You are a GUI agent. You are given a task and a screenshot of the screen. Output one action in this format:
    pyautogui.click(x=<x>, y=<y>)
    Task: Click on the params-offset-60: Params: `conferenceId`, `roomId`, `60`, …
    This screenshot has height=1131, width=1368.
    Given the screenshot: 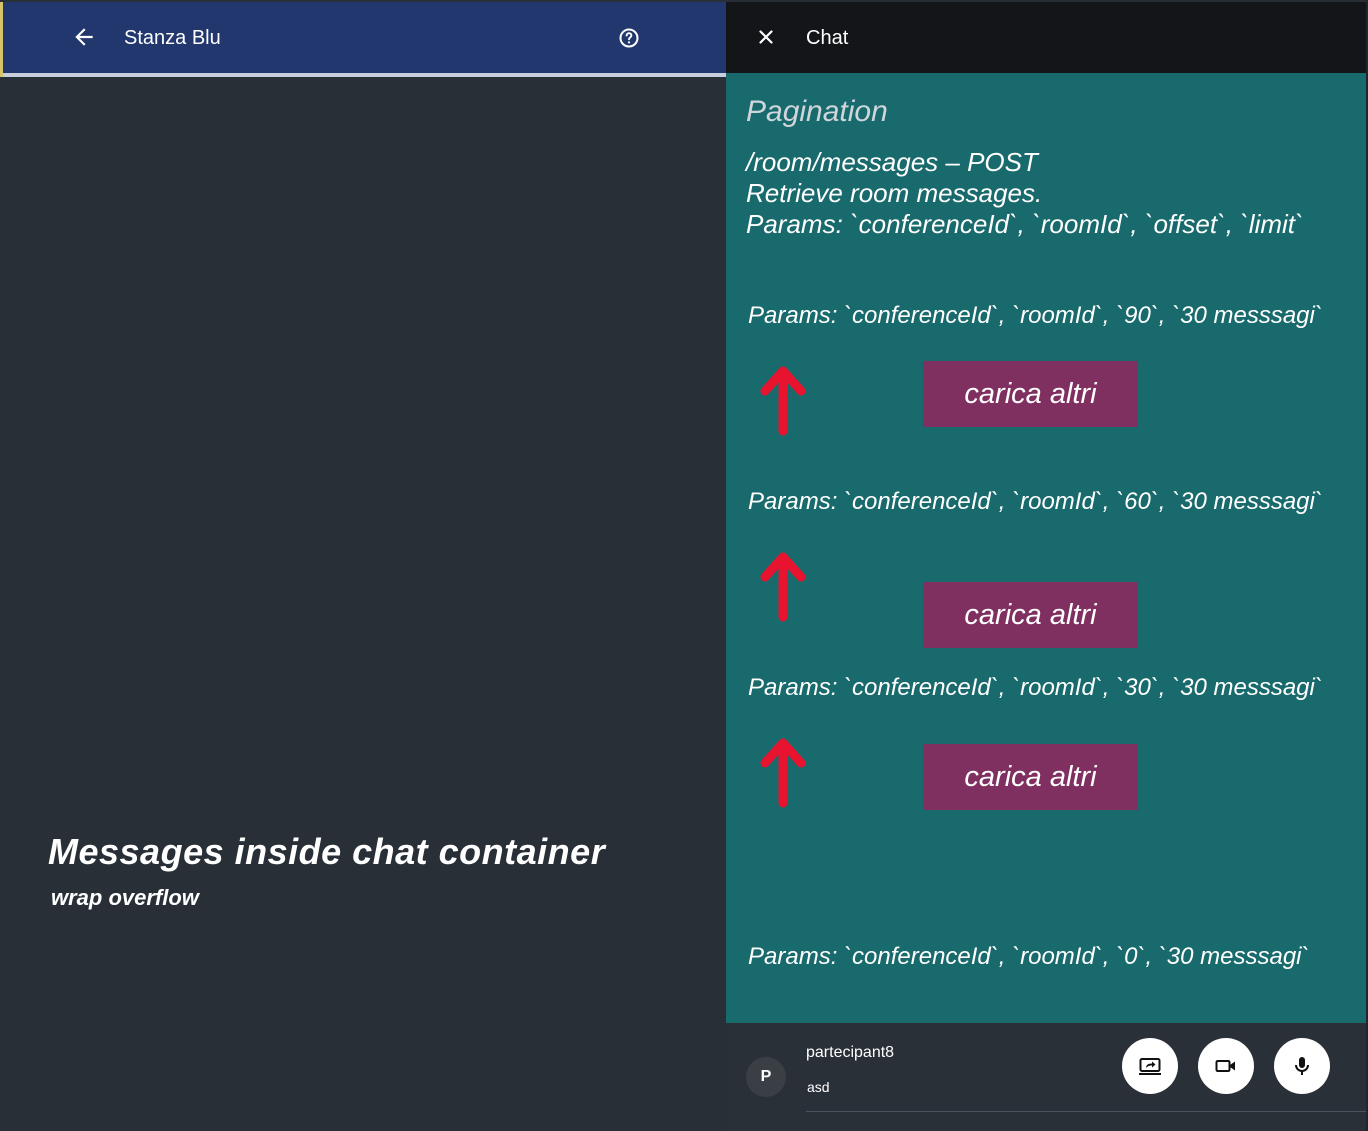 What is the action you would take?
    pyautogui.click(x=1035, y=501)
    